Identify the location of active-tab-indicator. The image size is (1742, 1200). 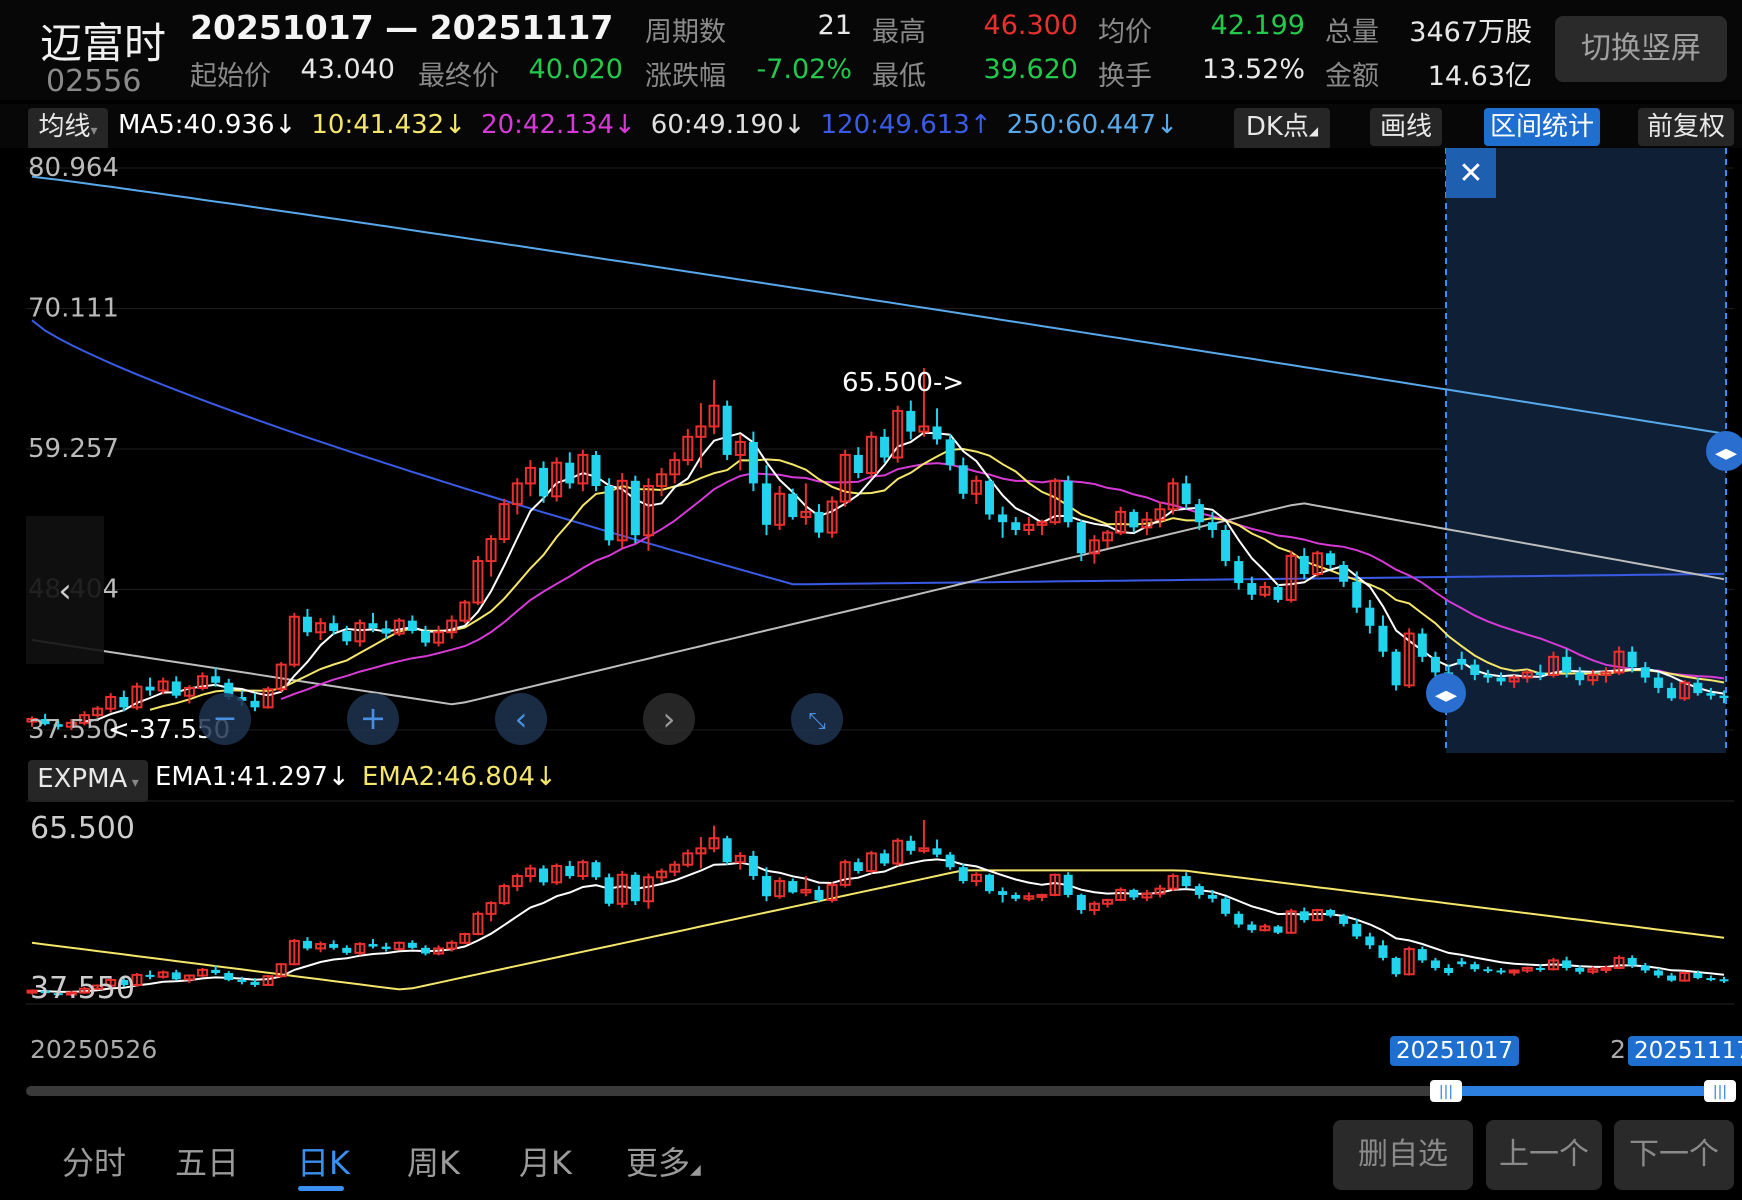
(321, 1188).